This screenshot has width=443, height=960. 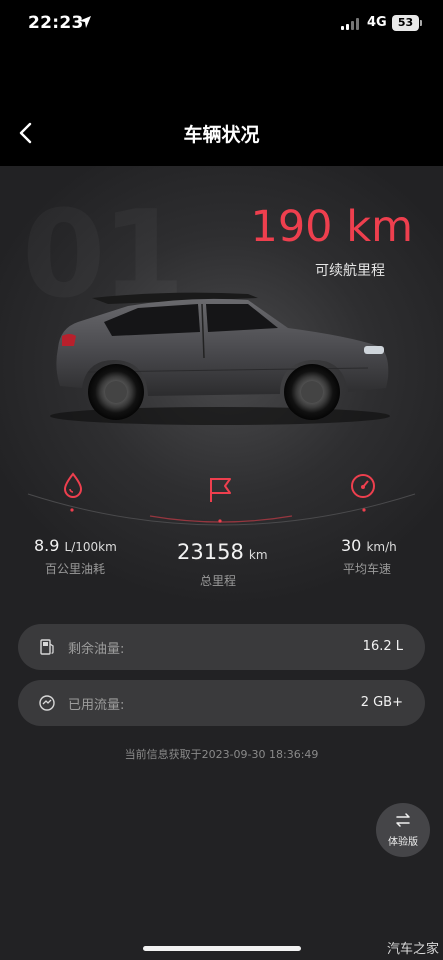 I want to click on avg-speed-value: 30 km/h, so click(x=369, y=545).